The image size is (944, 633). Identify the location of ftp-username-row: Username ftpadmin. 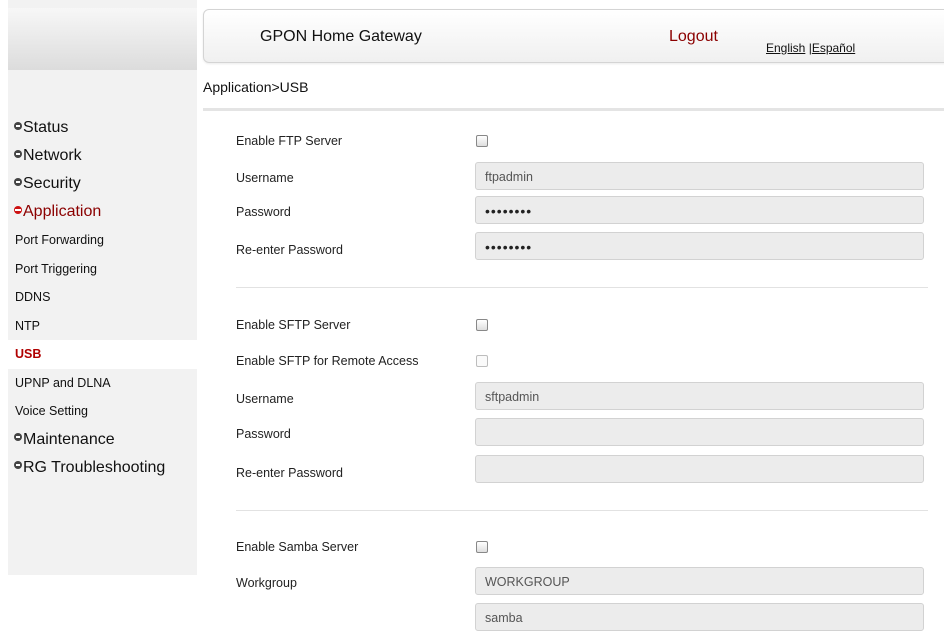
(590, 177).